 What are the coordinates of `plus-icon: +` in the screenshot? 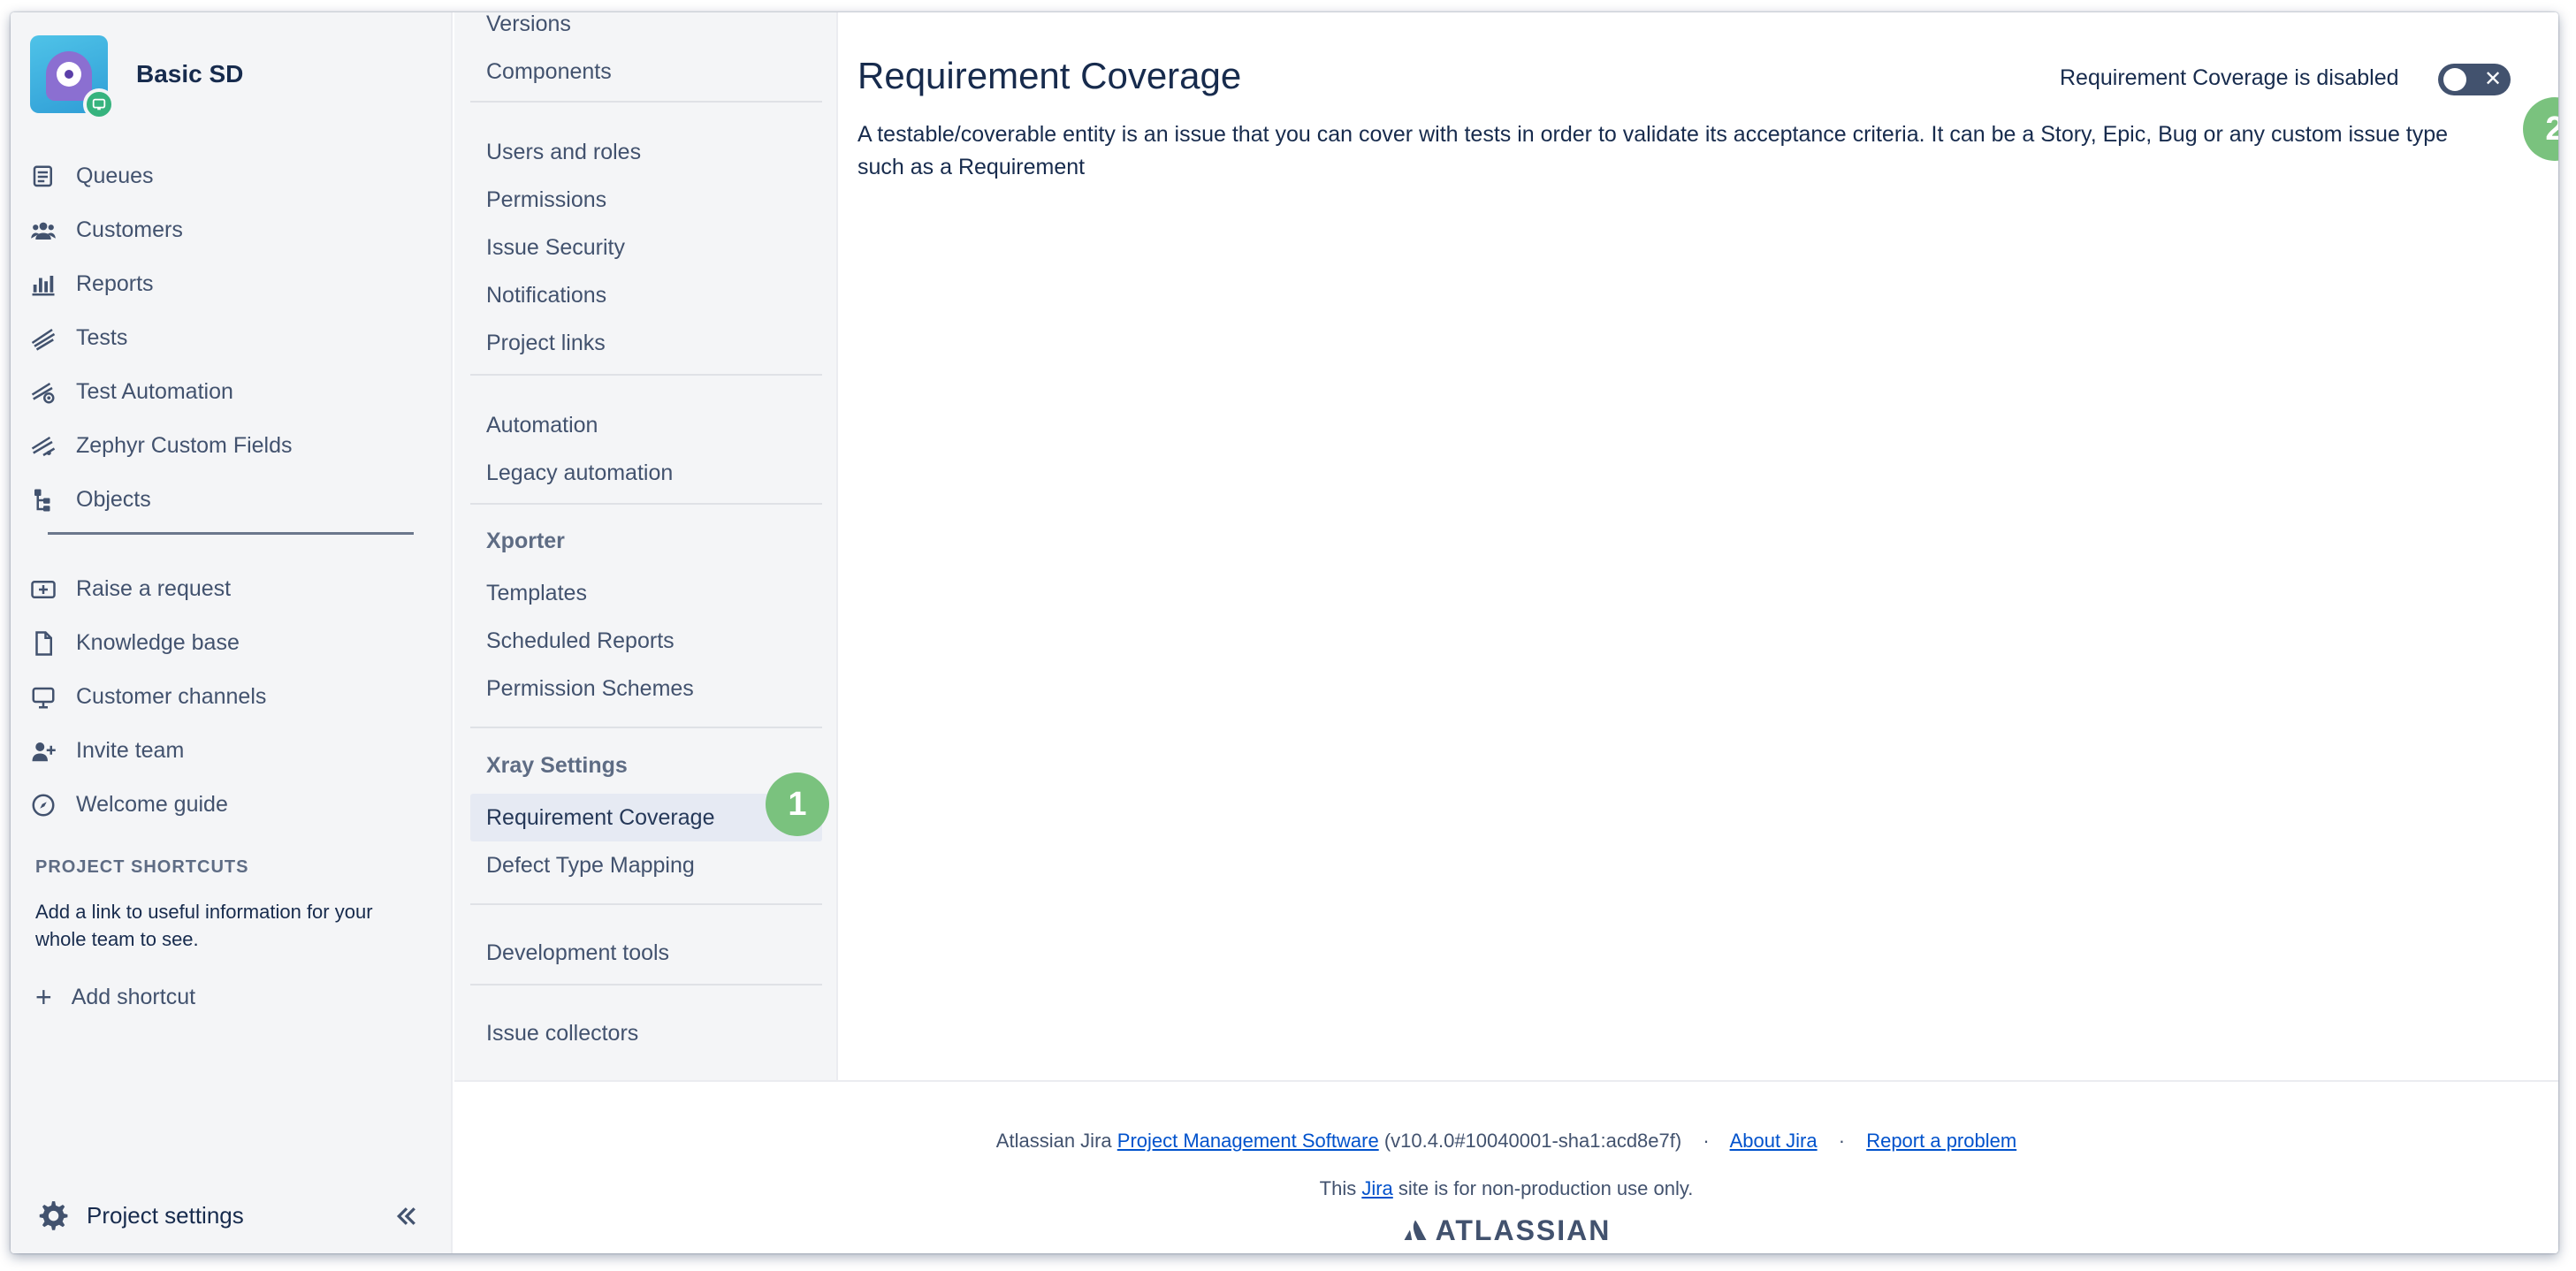 It's located at (43, 997).